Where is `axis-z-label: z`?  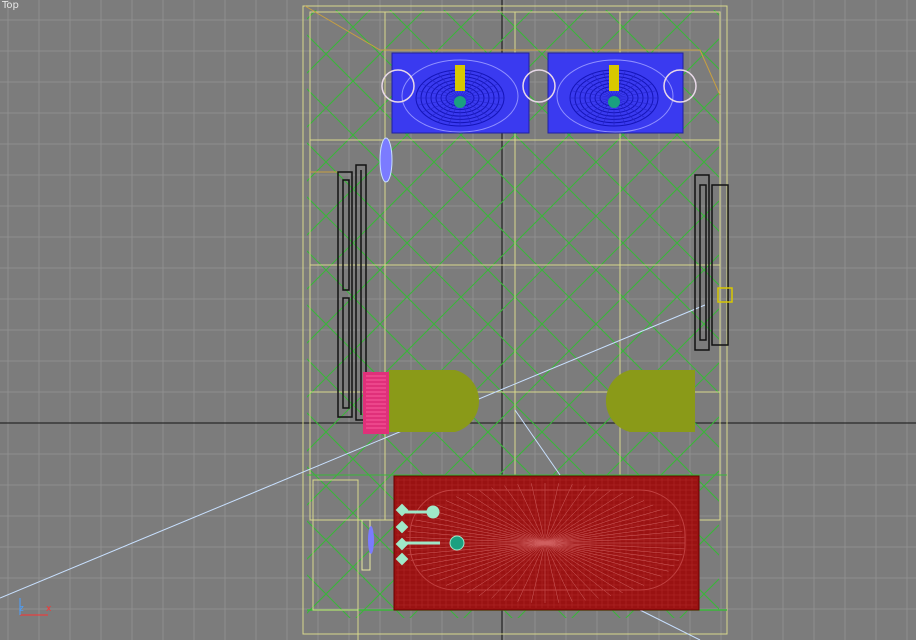
axis-z-label: z is located at coordinates (21, 609).